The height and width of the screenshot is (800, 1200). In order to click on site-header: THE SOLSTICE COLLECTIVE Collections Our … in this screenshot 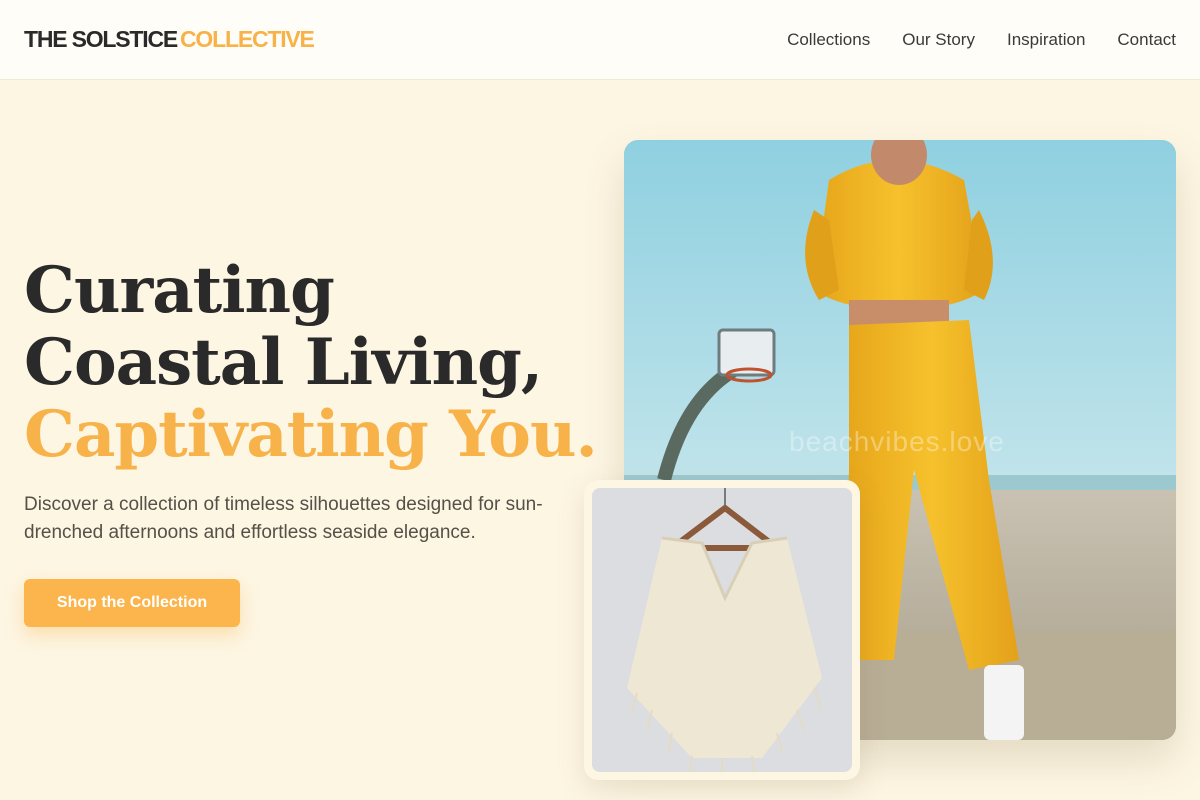, I will do `click(600, 40)`.